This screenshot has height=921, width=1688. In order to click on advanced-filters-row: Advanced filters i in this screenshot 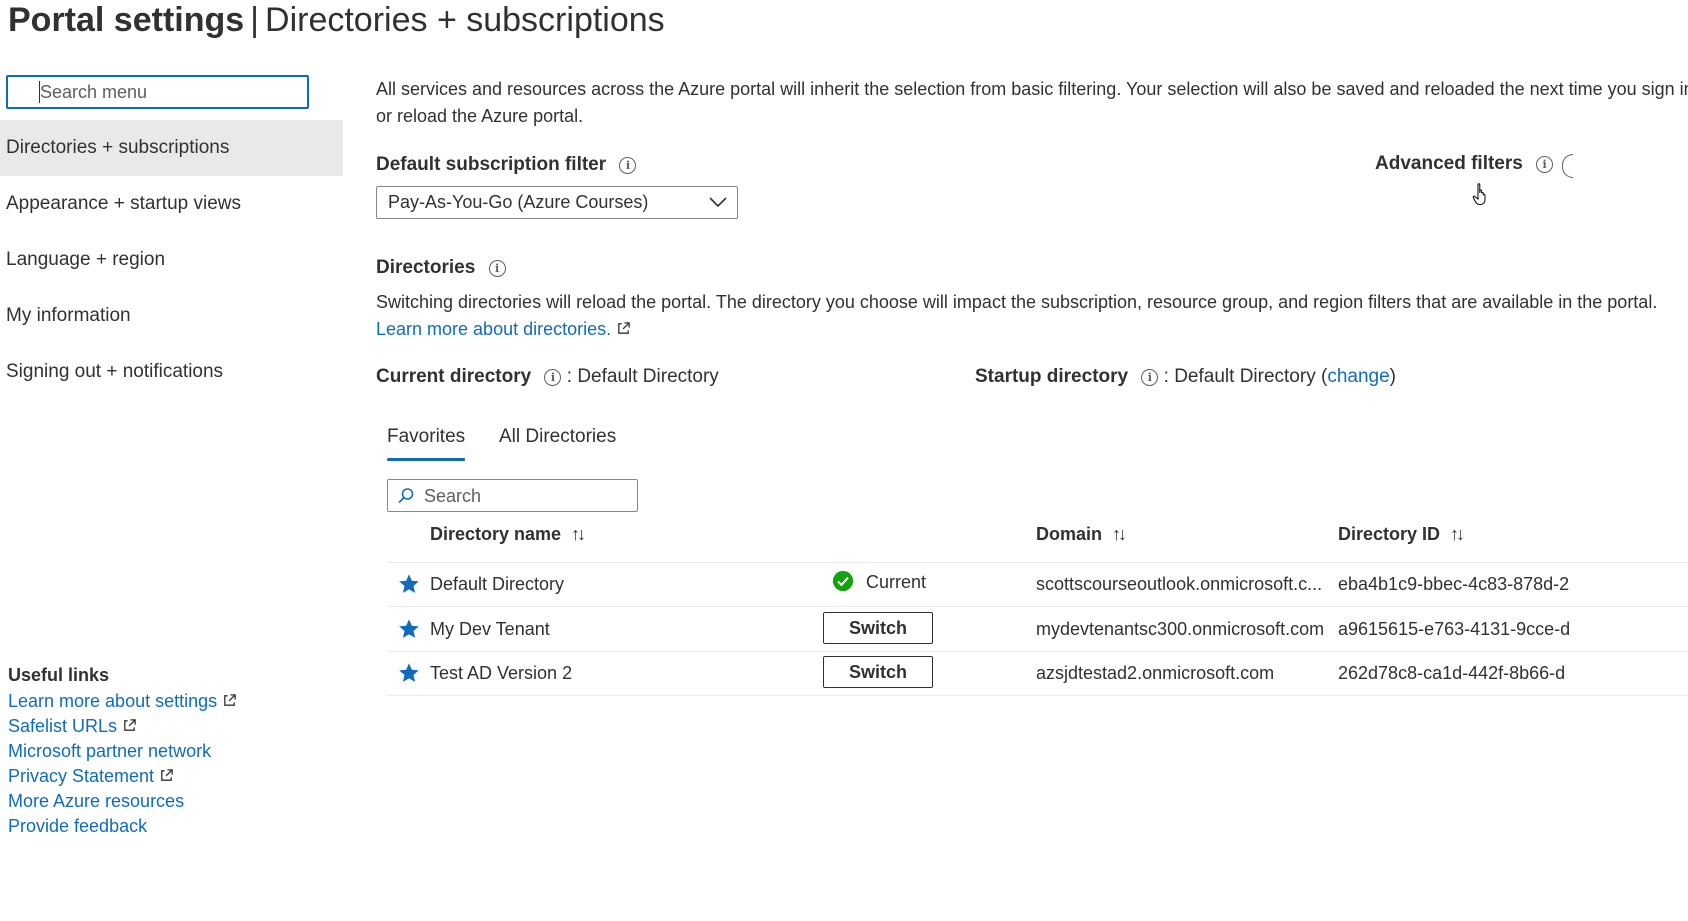, I will do `click(1464, 164)`.